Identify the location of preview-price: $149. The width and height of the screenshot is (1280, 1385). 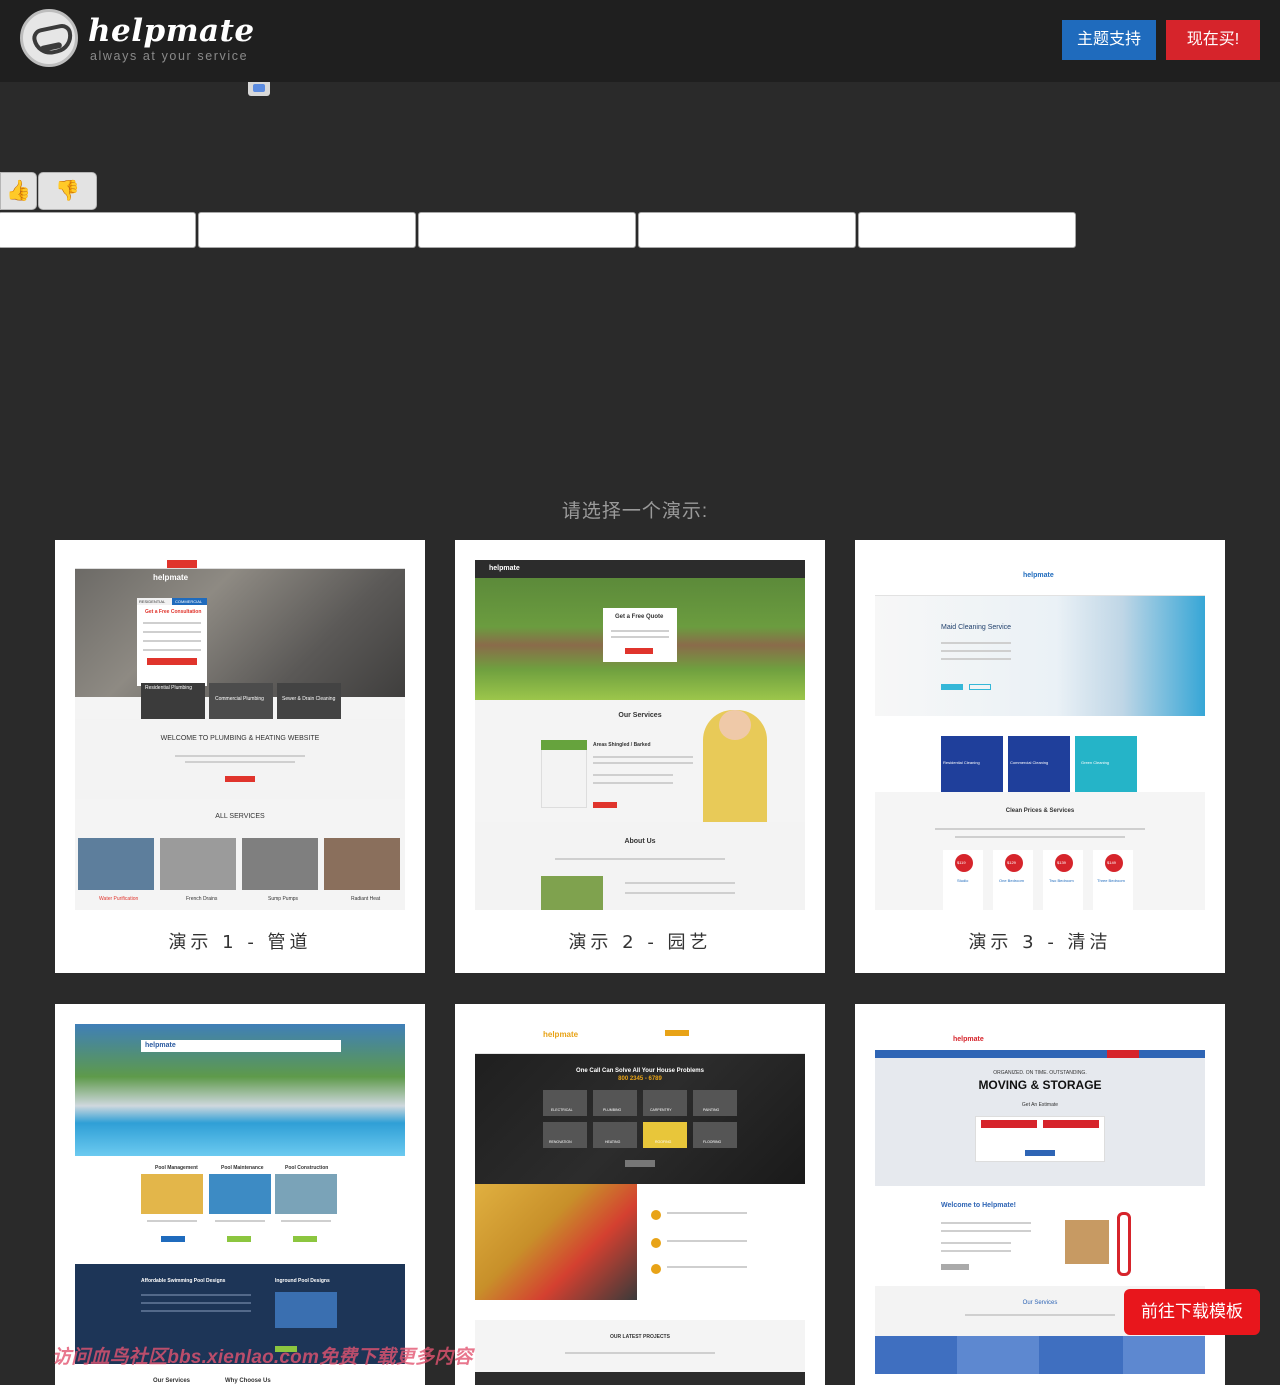
(1111, 862).